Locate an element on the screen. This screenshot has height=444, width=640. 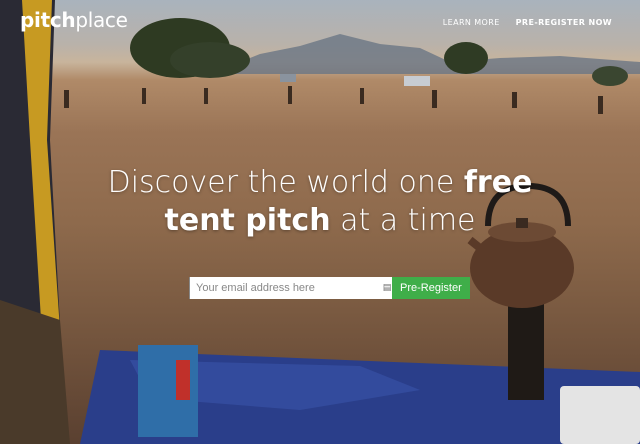
headline-line1-bold: free is located at coordinates (498, 182).